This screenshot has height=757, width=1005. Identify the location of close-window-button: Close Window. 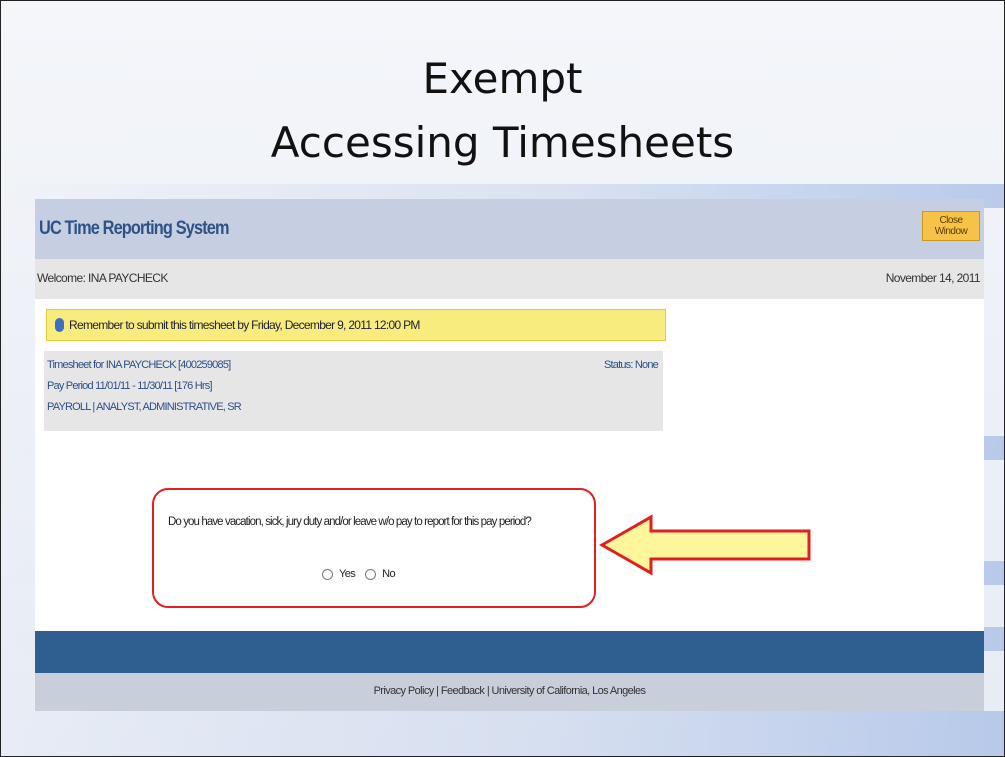
(951, 226).